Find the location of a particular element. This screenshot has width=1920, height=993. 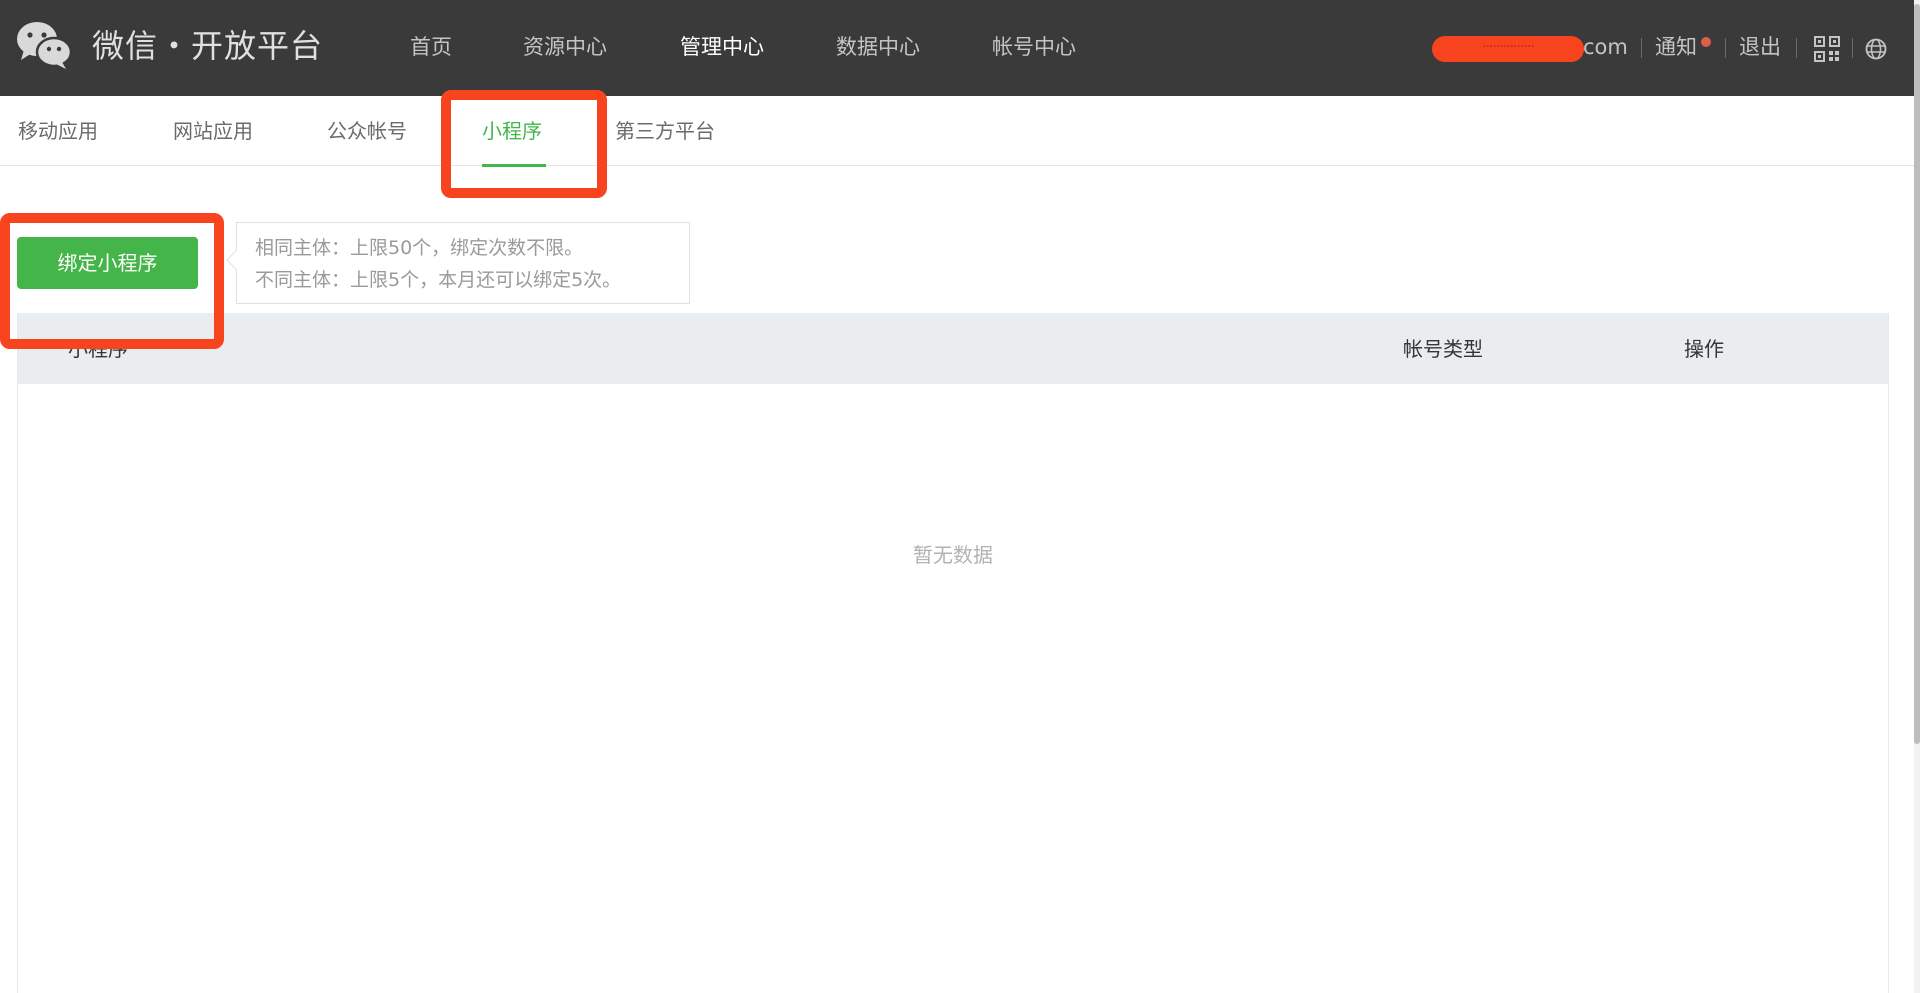

highlight-box-button is located at coordinates (112, 281).